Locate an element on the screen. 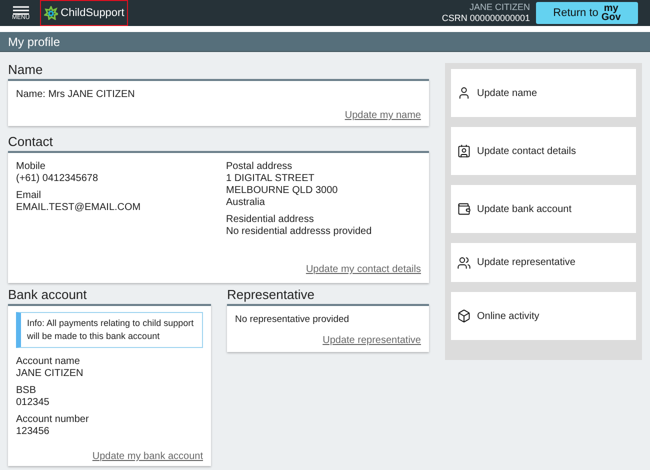 The width and height of the screenshot is (650, 470). field-value: Australia is located at coordinates (246, 203).